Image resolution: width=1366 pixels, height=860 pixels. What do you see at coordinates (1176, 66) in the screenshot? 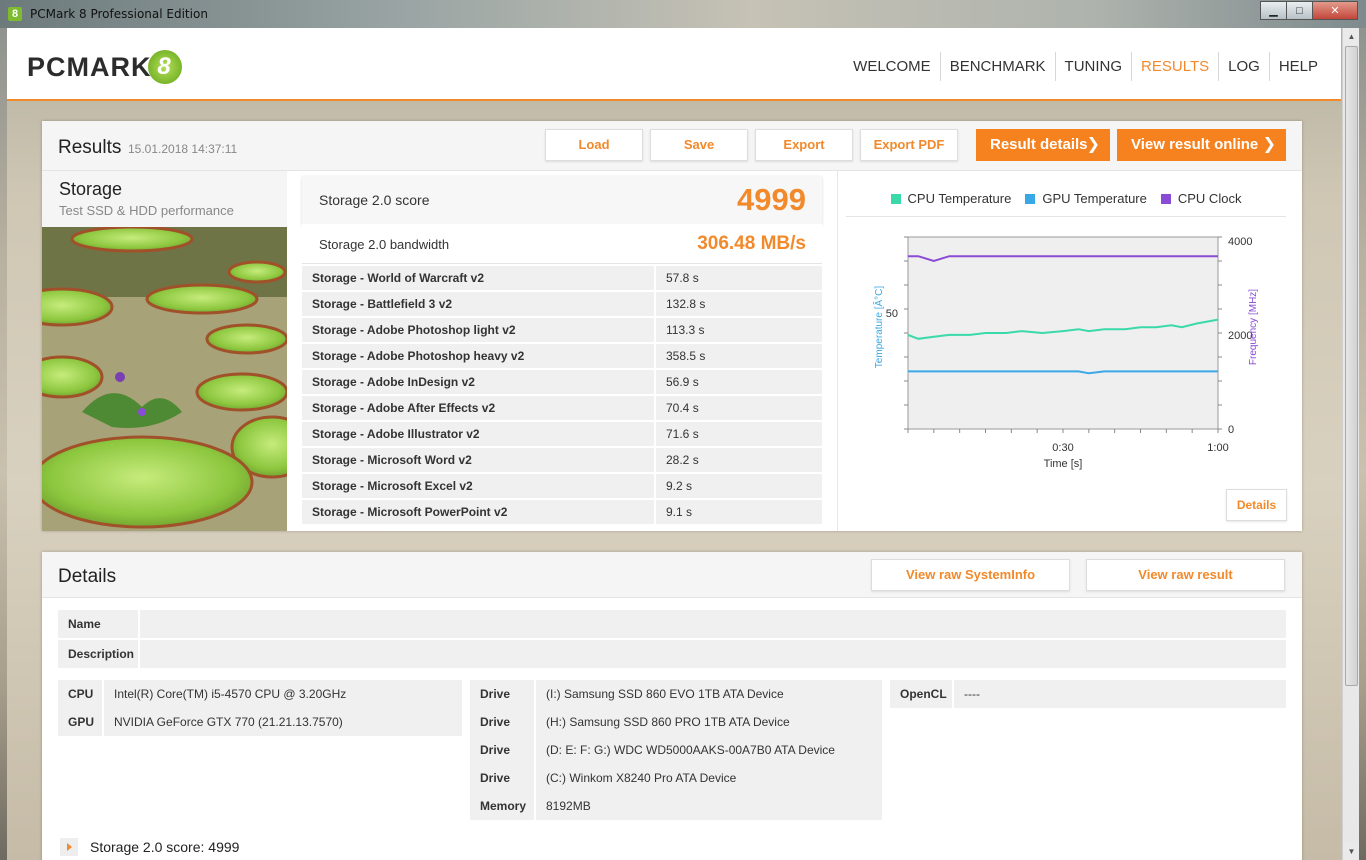
I see `nav-results: RESULTS` at bounding box center [1176, 66].